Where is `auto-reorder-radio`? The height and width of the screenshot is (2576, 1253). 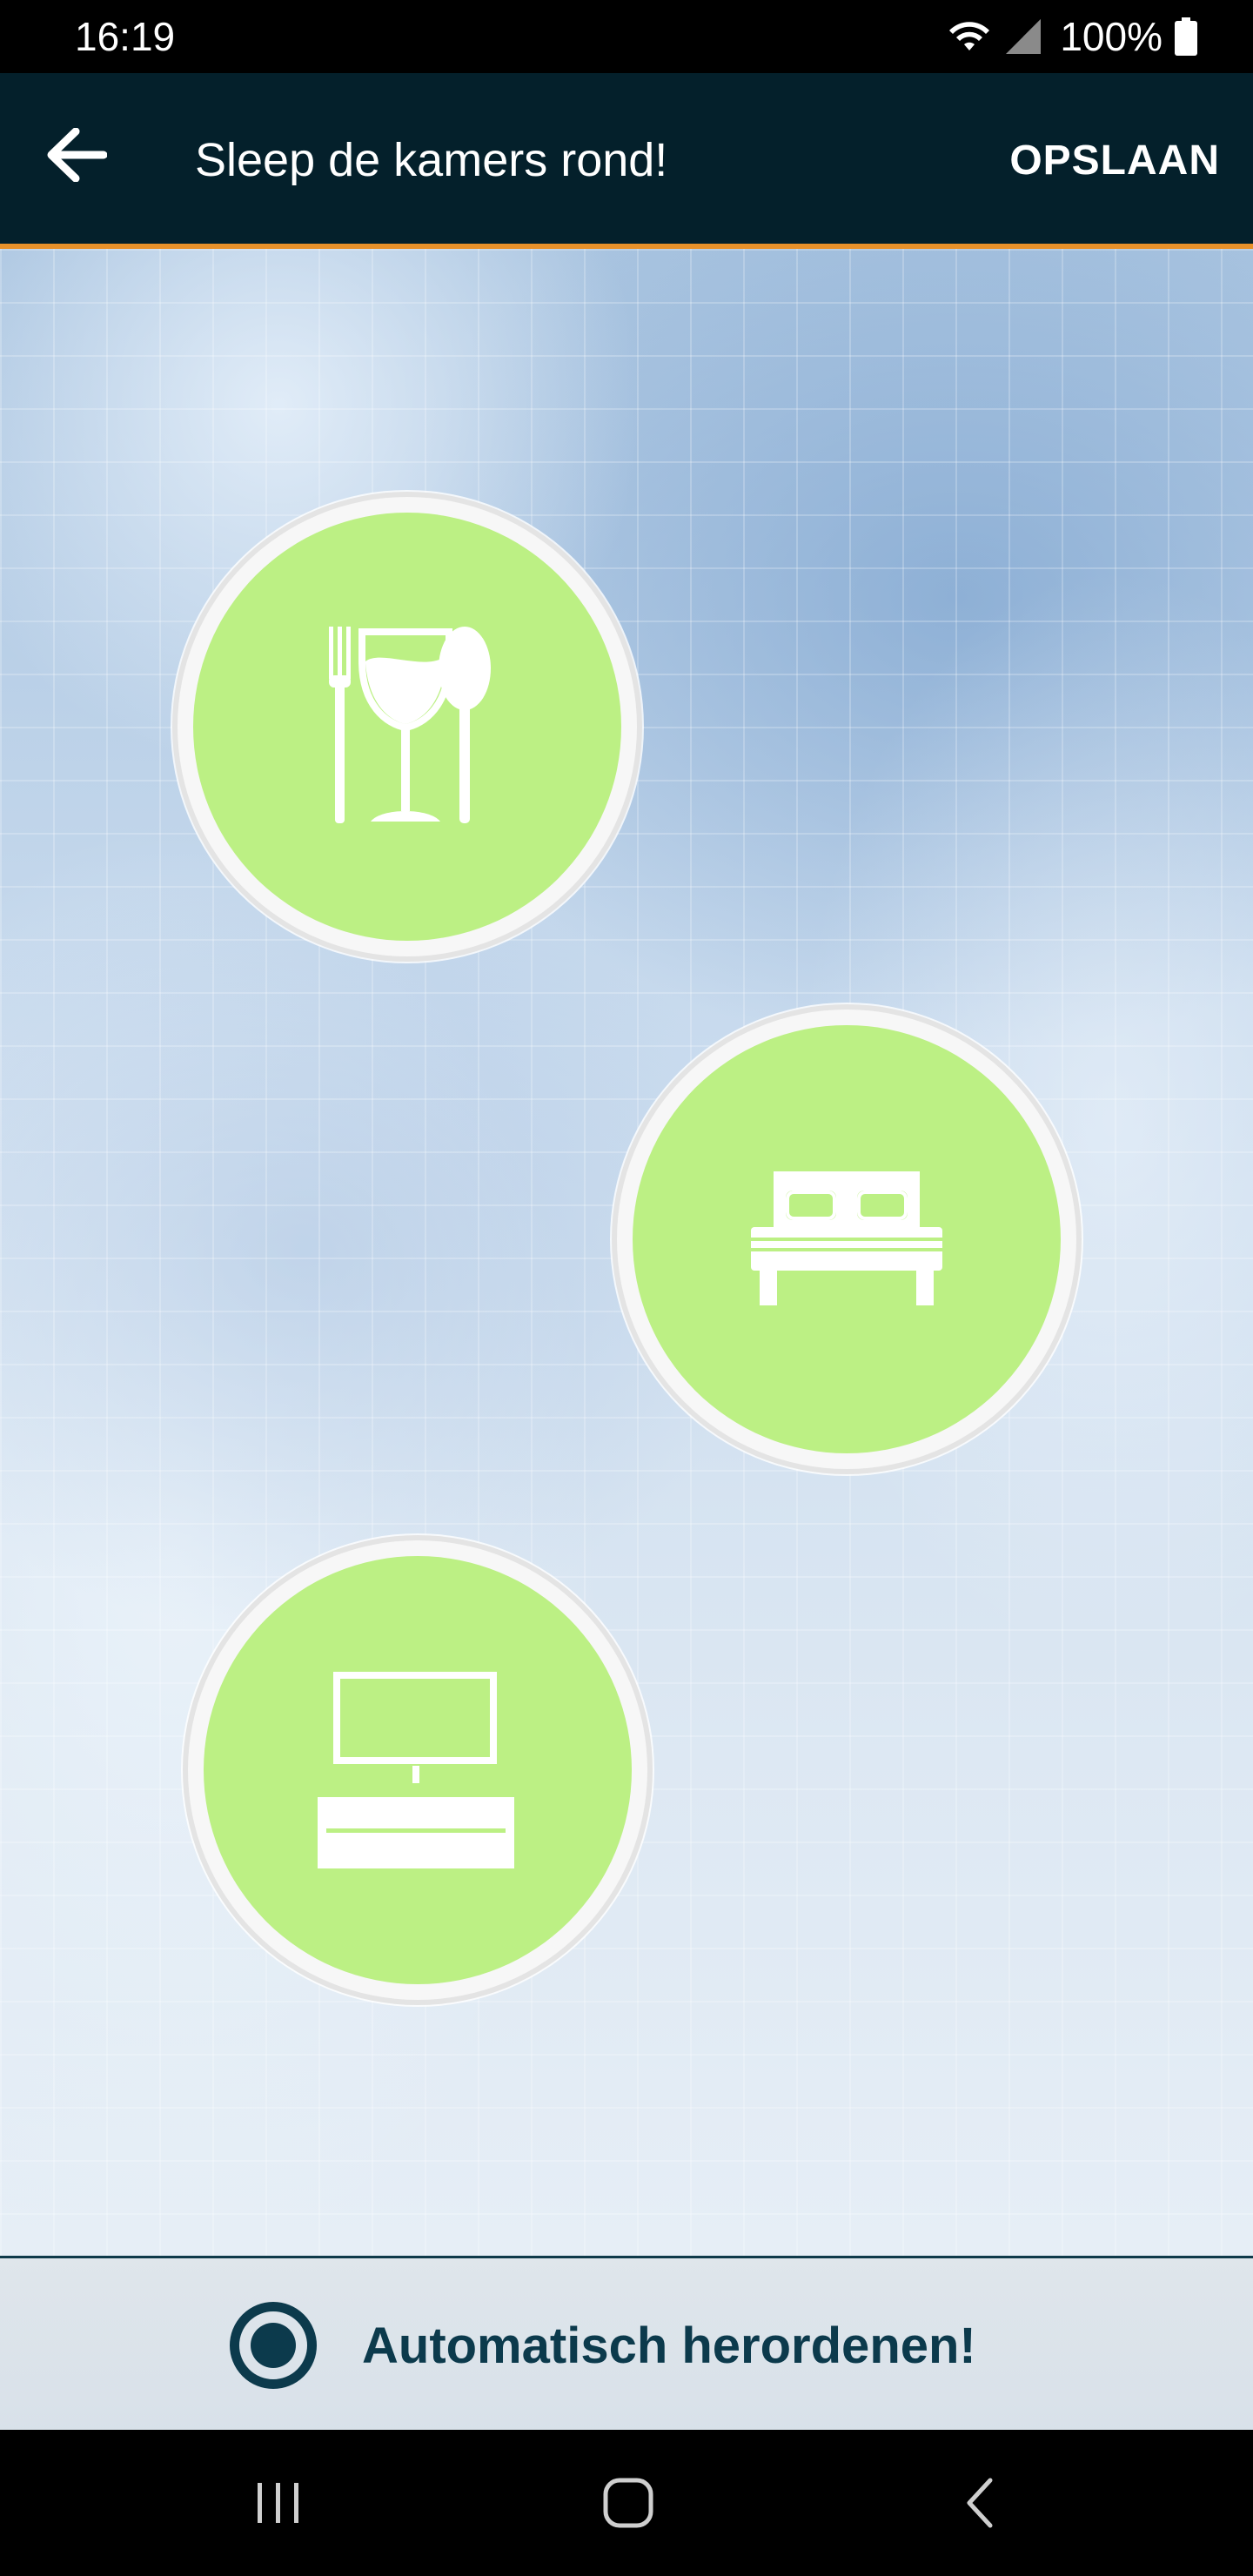 auto-reorder-radio is located at coordinates (273, 2345).